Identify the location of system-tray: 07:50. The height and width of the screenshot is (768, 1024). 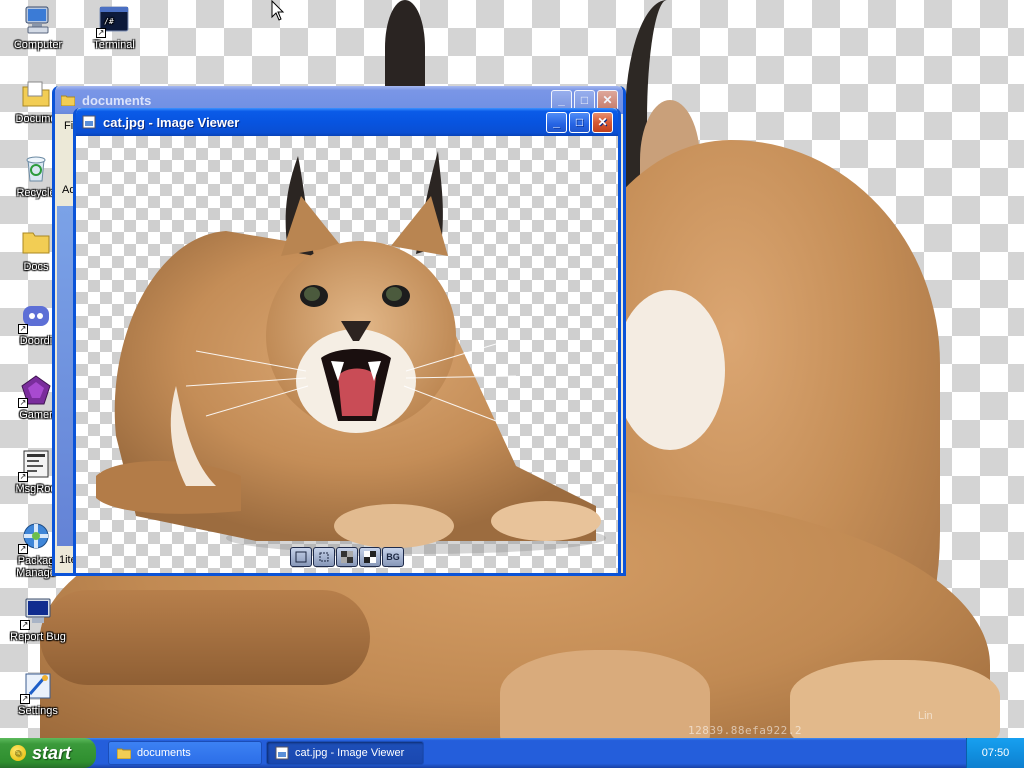
(995, 753).